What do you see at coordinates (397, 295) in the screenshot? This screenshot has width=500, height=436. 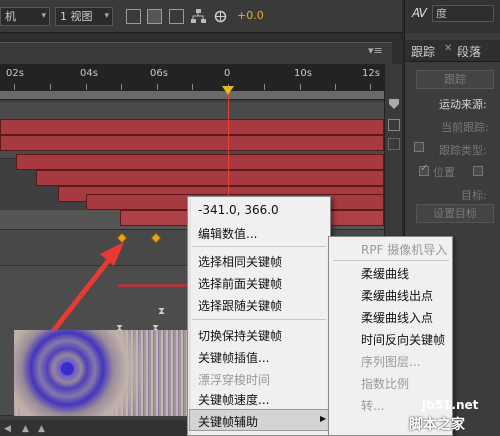 I see `submenu-item-easy-ease-out: 柔缓曲线出点` at bounding box center [397, 295].